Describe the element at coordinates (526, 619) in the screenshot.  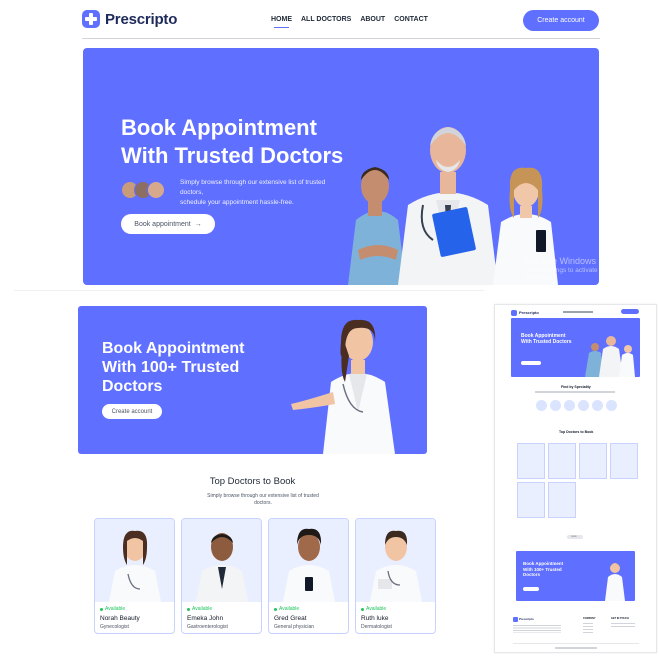
I see `mini-footer-brand: Prescripto` at that location.